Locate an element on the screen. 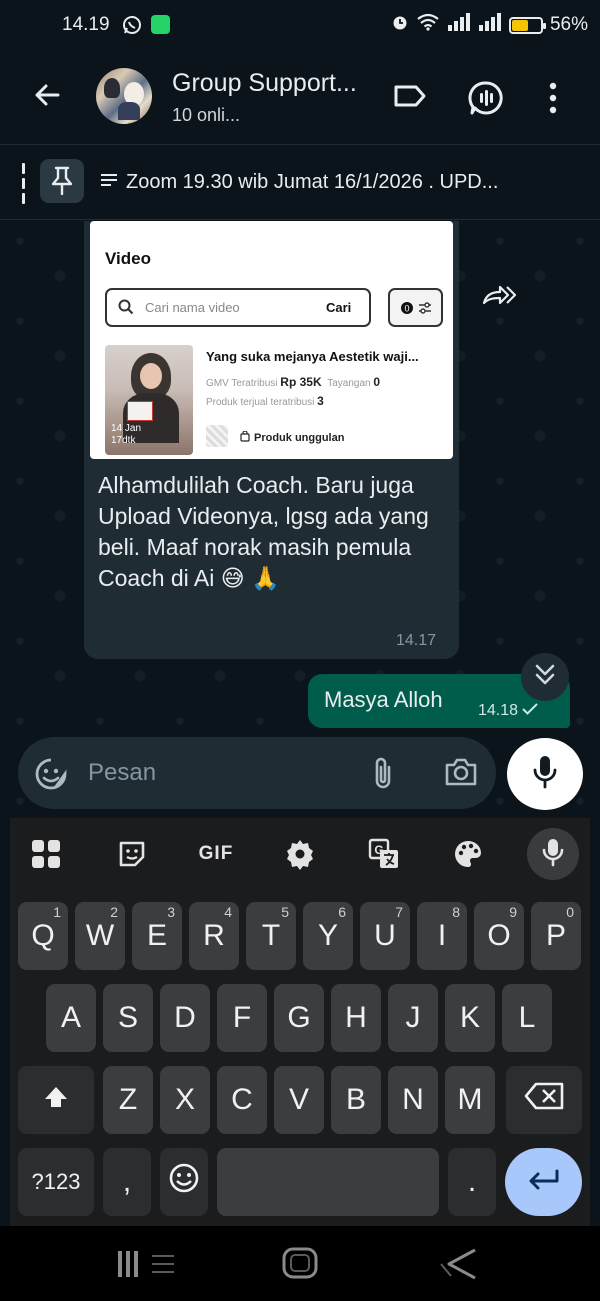  featured-product-label: Produk unggulan is located at coordinates (299, 438).